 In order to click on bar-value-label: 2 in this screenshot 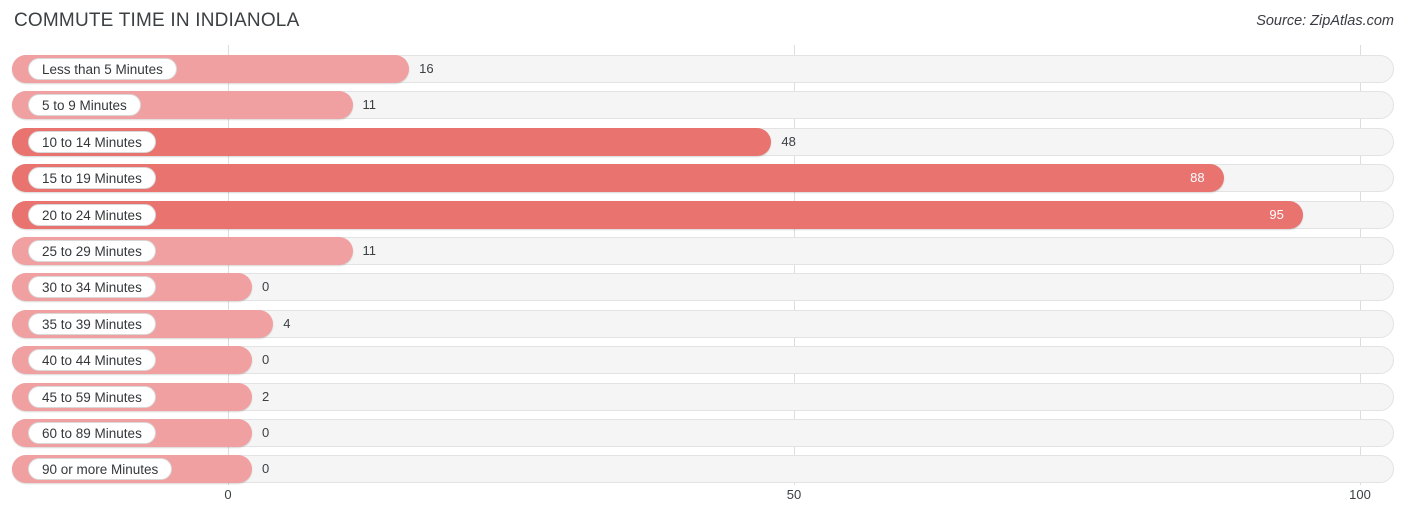, I will do `click(266, 396)`.